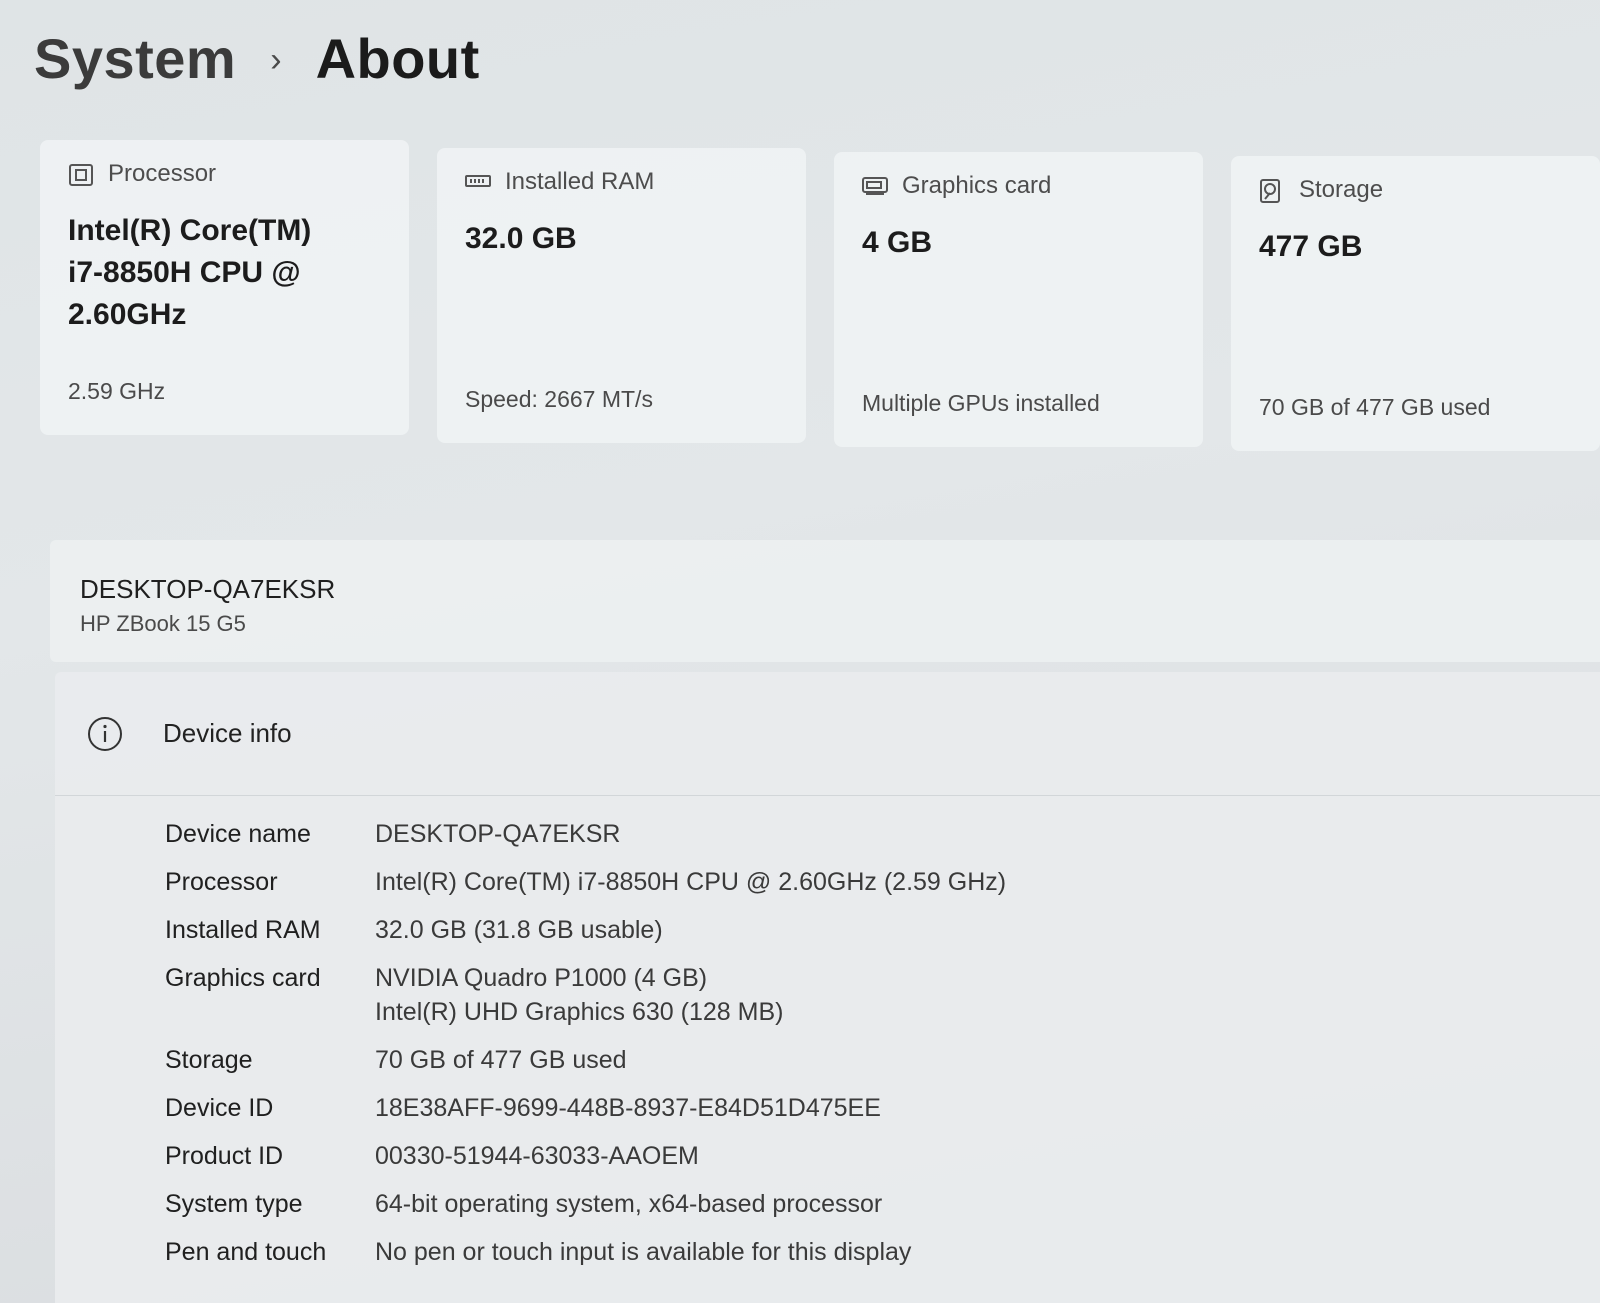 Image resolution: width=1600 pixels, height=1303 pixels. I want to click on spec-key: Storage, so click(209, 1060).